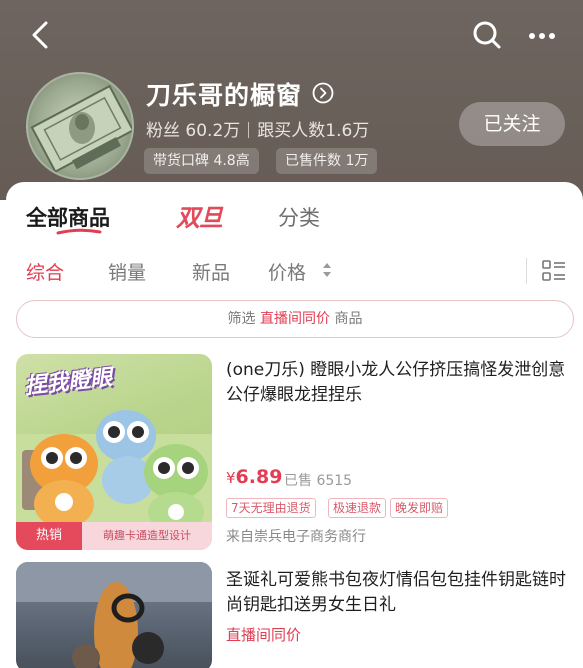  Describe the element at coordinates (147, 536) in the screenshot. I see `image-caption: 萌趣卡通造型设计` at that location.